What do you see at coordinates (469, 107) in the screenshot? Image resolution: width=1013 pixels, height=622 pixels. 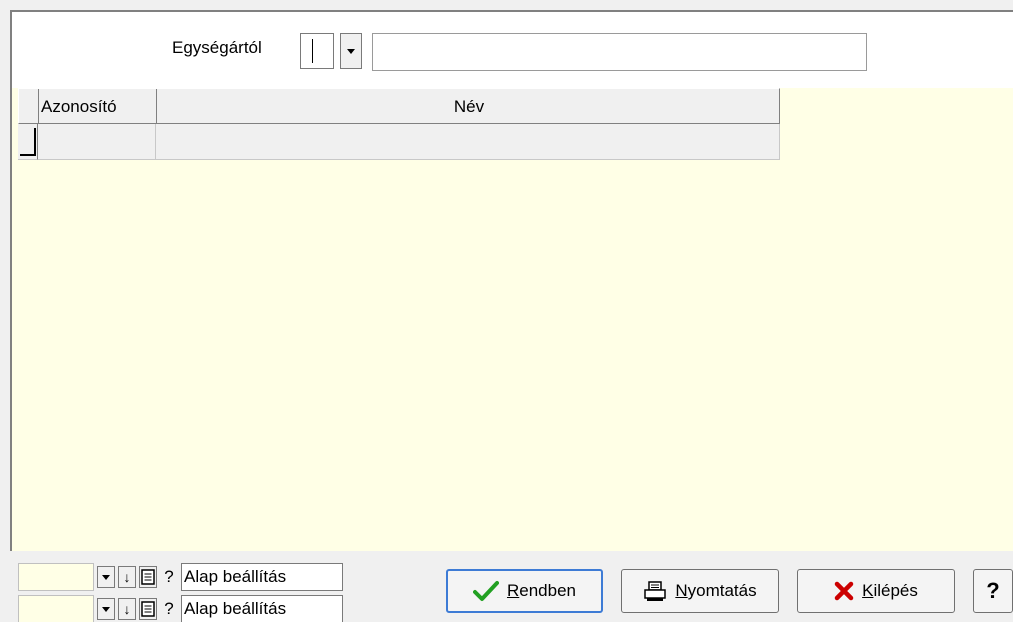 I see `column-header-name: Név` at bounding box center [469, 107].